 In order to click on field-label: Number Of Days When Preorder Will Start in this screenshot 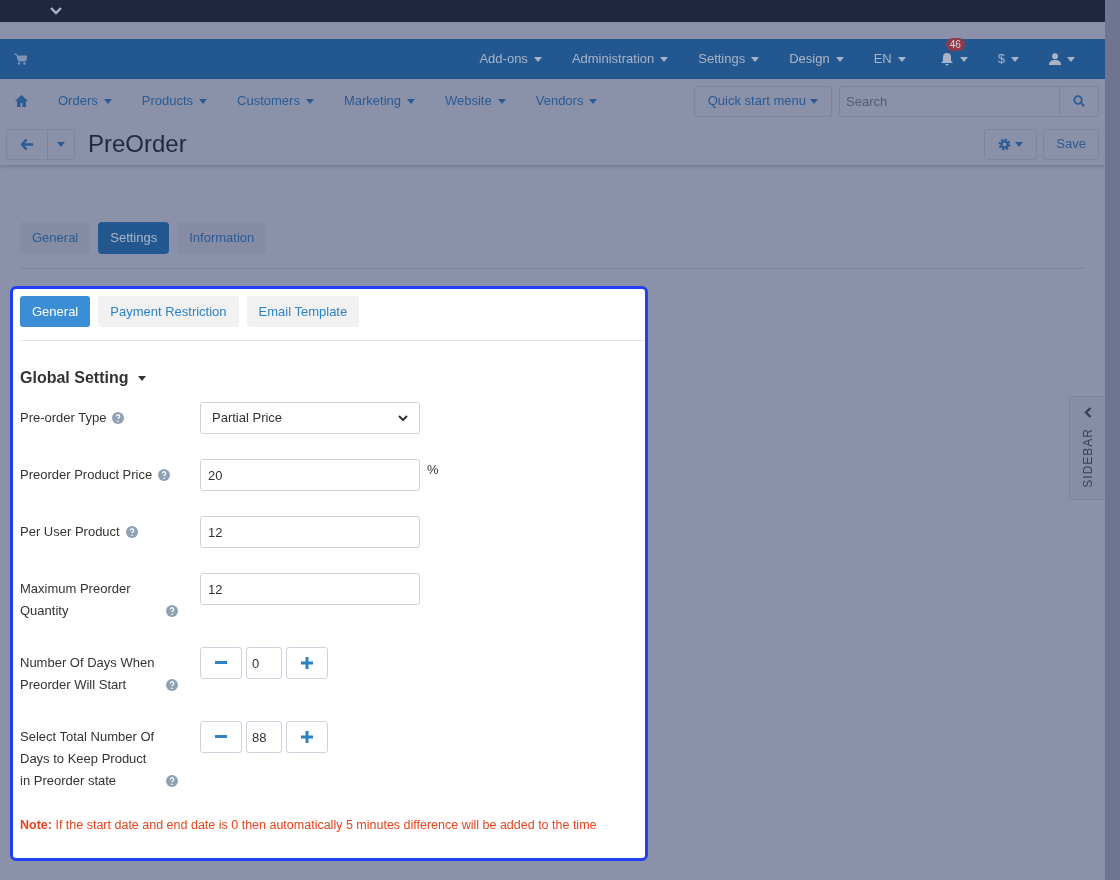, I will do `click(88, 674)`.